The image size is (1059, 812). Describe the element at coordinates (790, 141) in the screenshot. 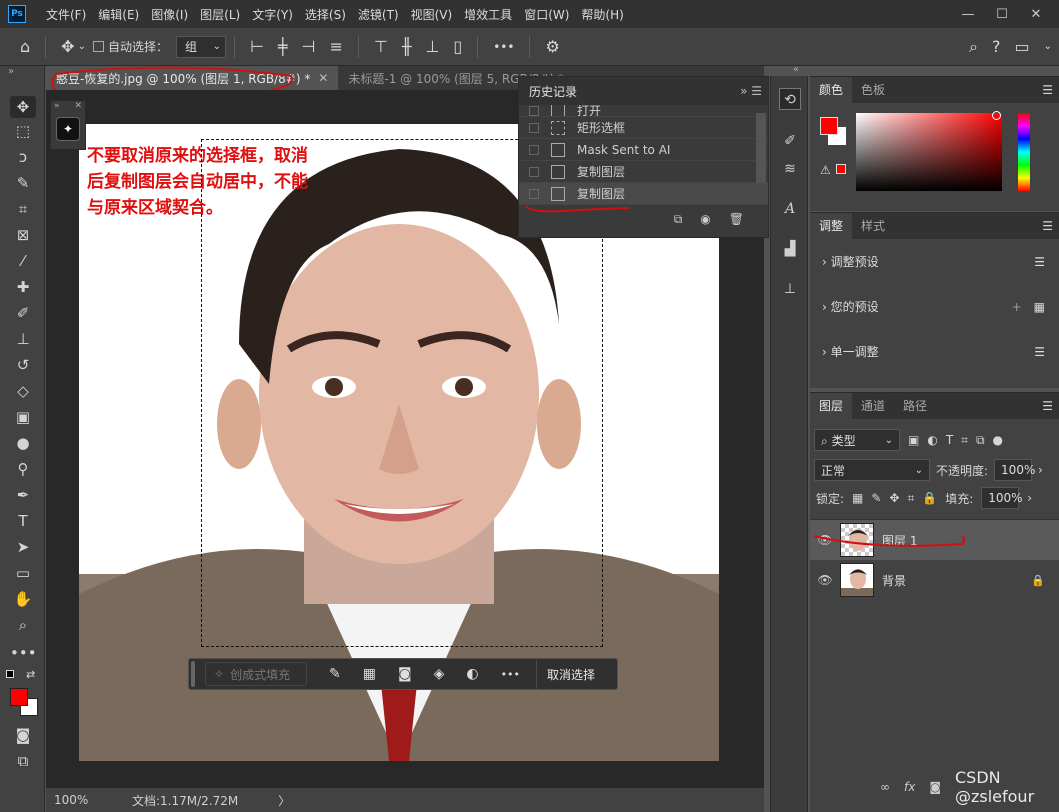

I see `brush-icon: ✐` at that location.